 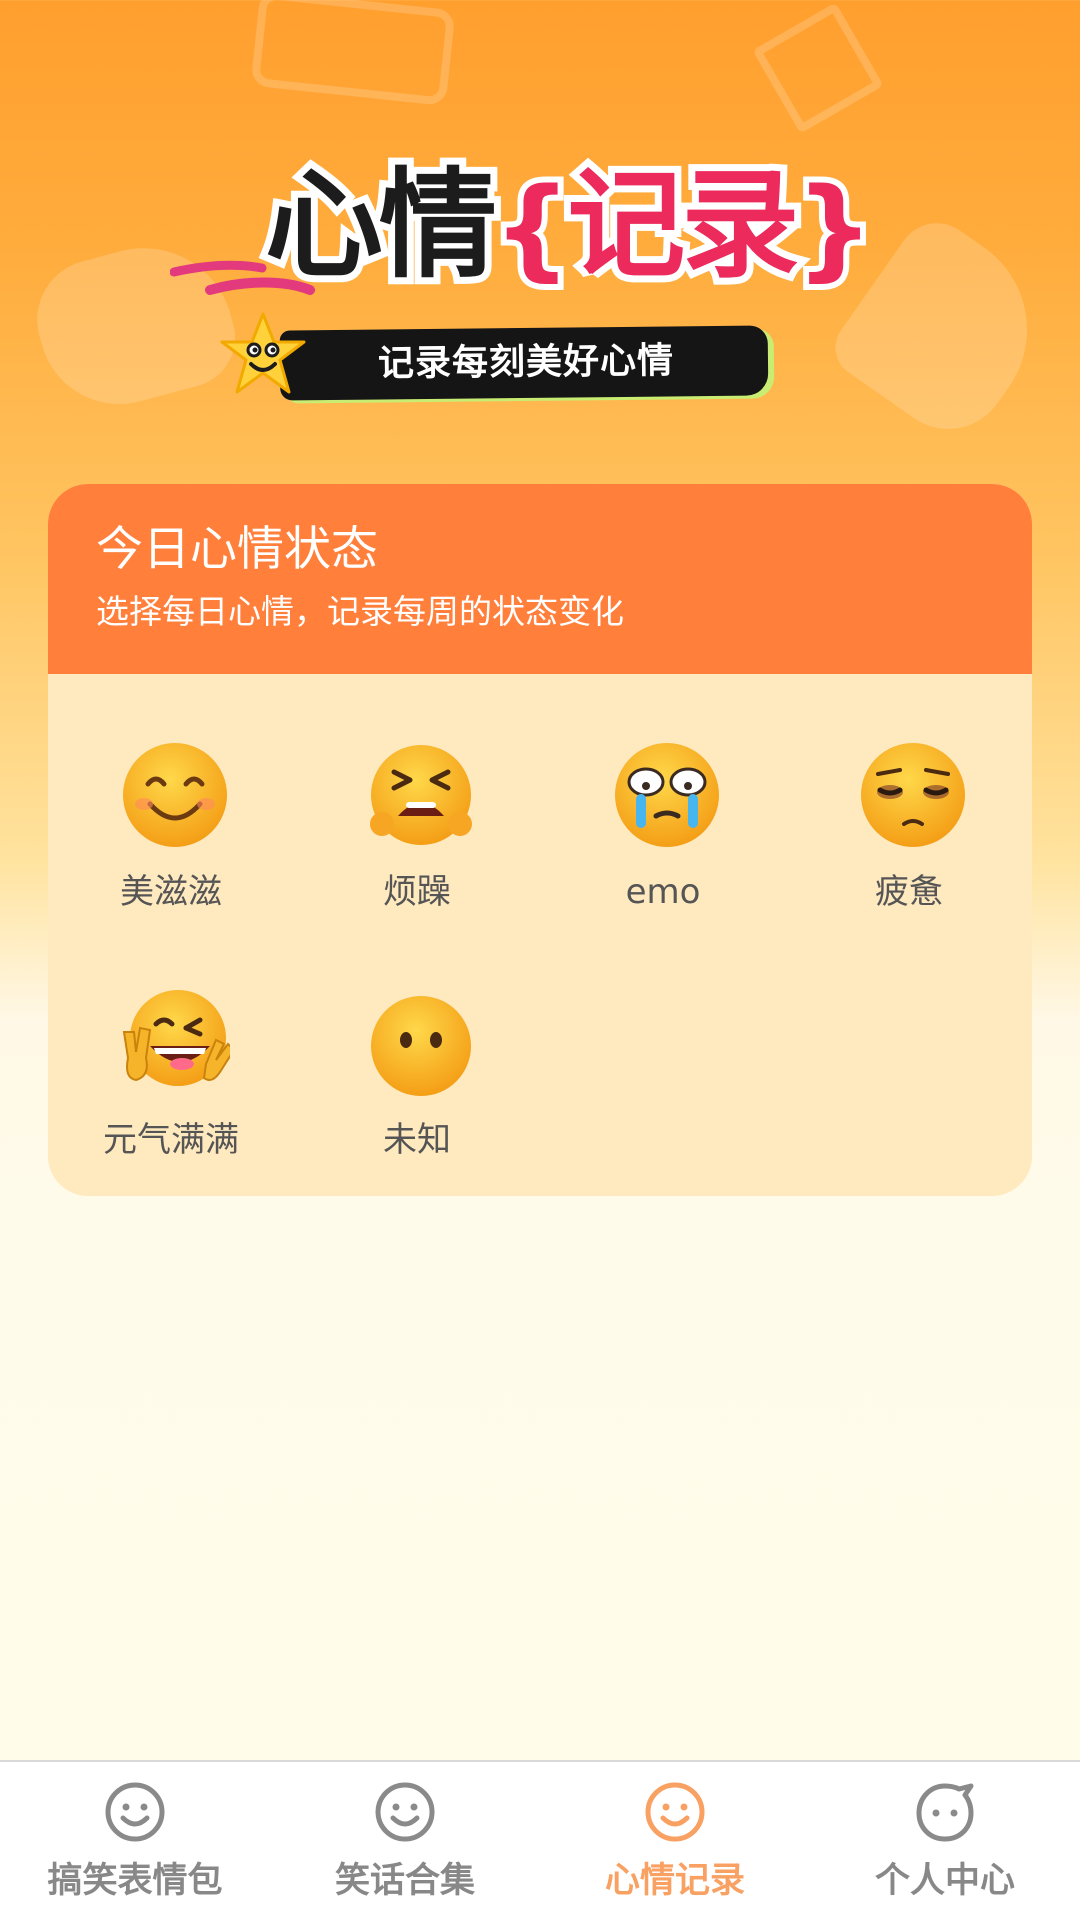 I want to click on page-title-black: 心情, so click(x=381, y=225).